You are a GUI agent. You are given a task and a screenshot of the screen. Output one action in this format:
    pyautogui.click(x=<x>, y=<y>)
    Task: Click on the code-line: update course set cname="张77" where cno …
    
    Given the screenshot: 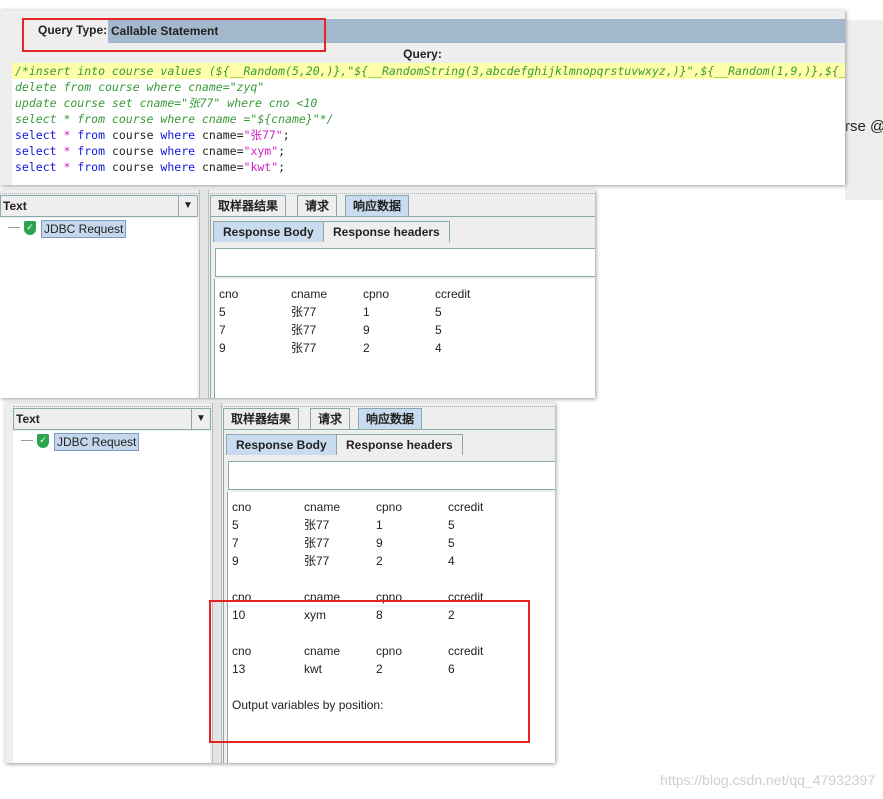 What is the action you would take?
    pyautogui.click(x=428, y=103)
    